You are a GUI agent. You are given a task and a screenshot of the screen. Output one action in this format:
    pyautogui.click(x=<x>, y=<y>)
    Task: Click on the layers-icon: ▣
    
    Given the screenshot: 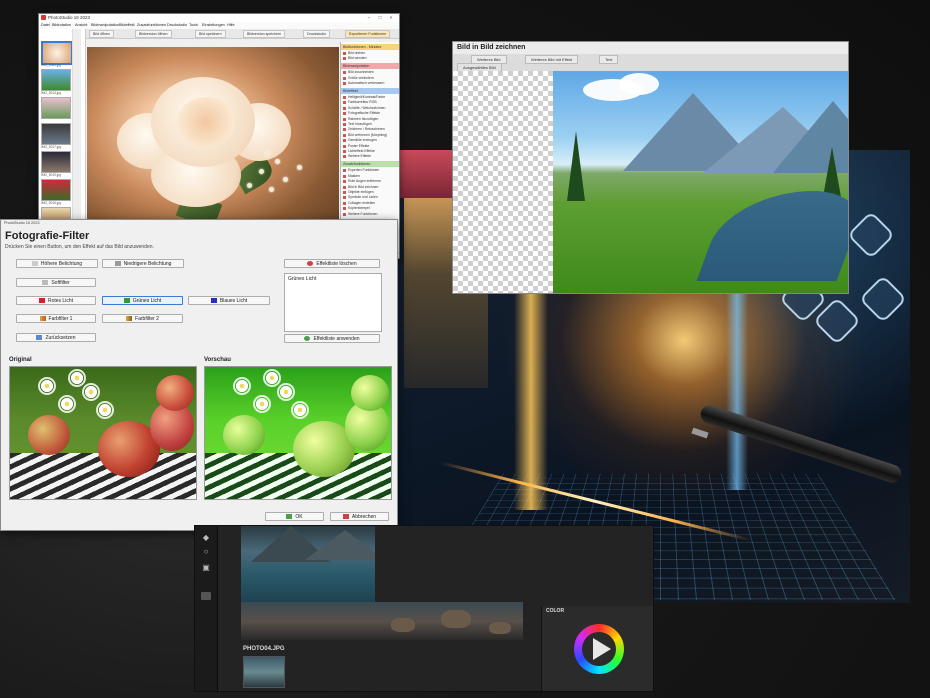 What is the action you would take?
    pyautogui.click(x=206, y=568)
    